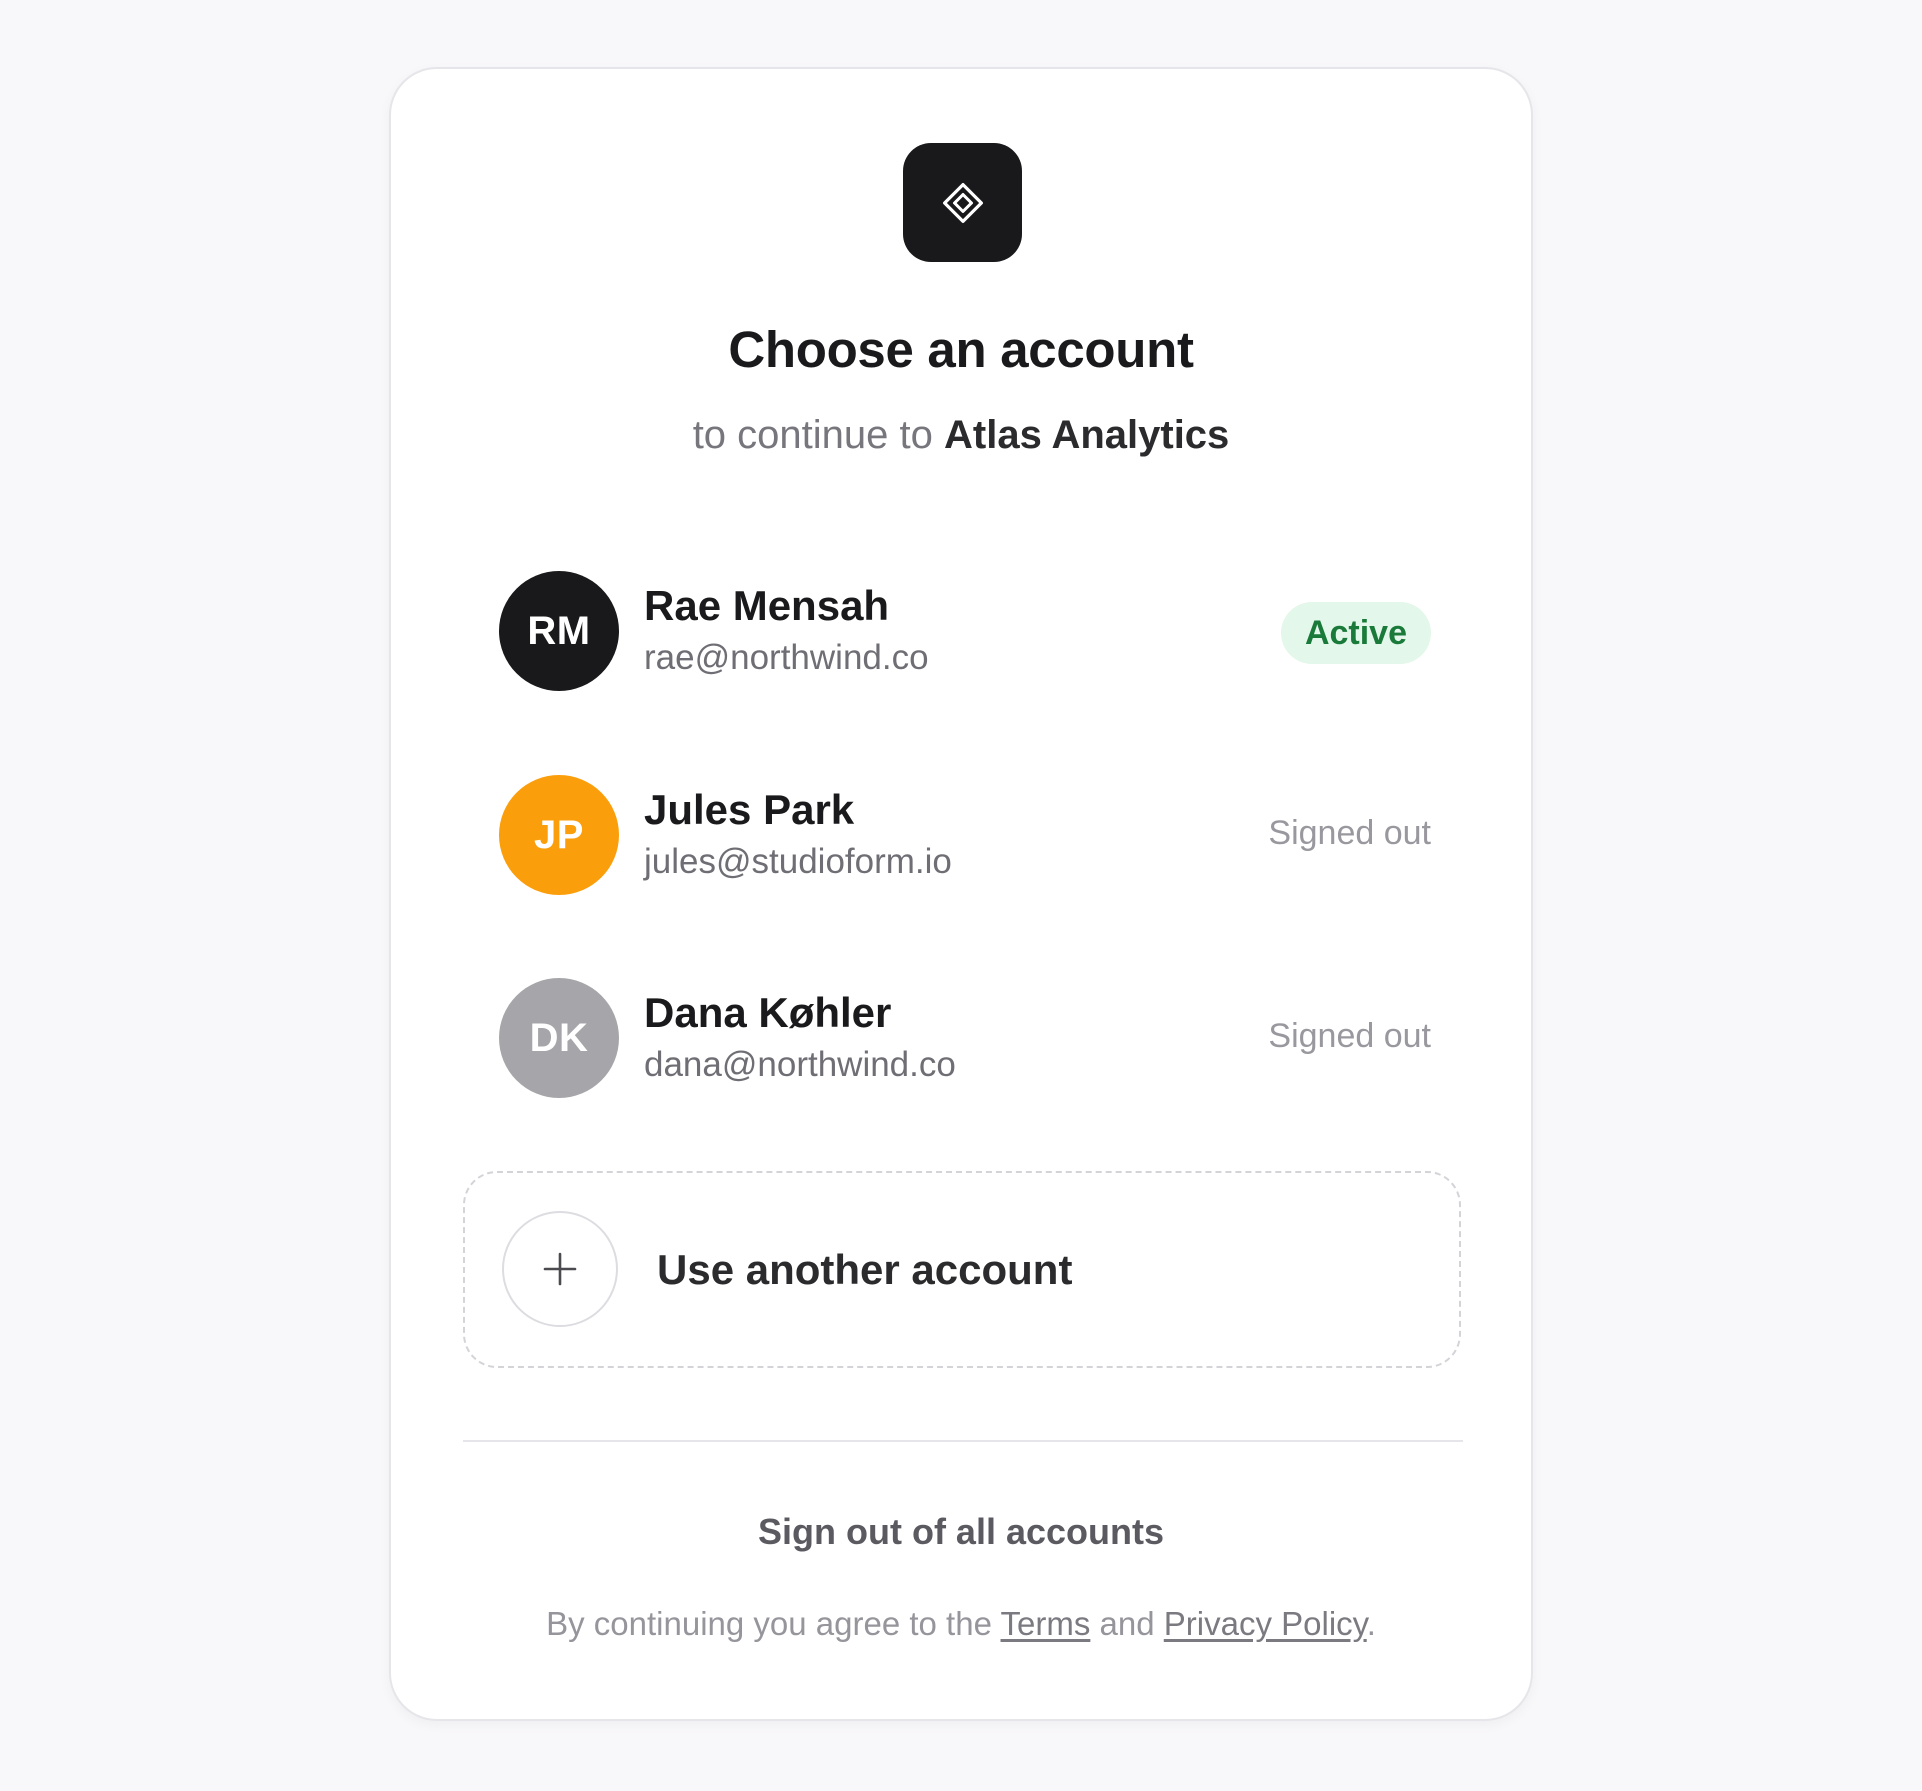  Describe the element at coordinates (961, 1531) in the screenshot. I see `sign-out-all-button: Sign out of all accounts` at that location.